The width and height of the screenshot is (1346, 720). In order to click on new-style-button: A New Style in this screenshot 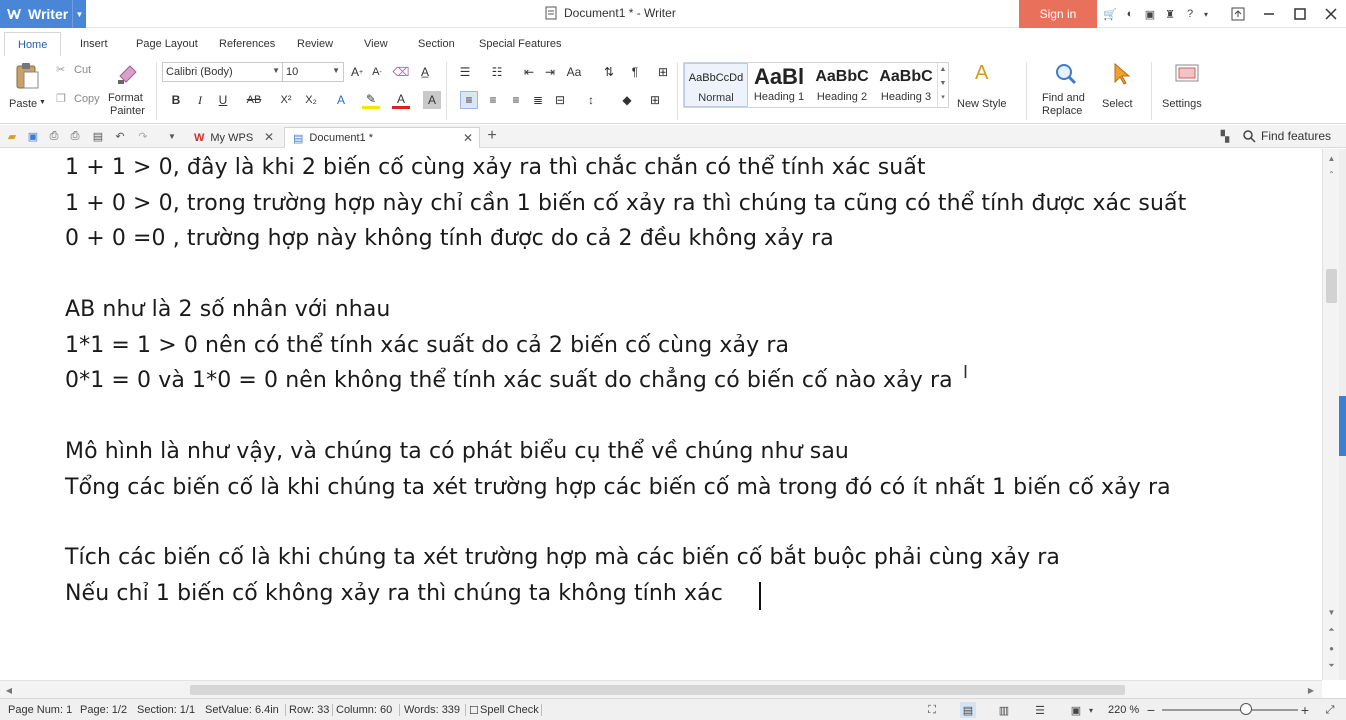, I will do `click(987, 90)`.